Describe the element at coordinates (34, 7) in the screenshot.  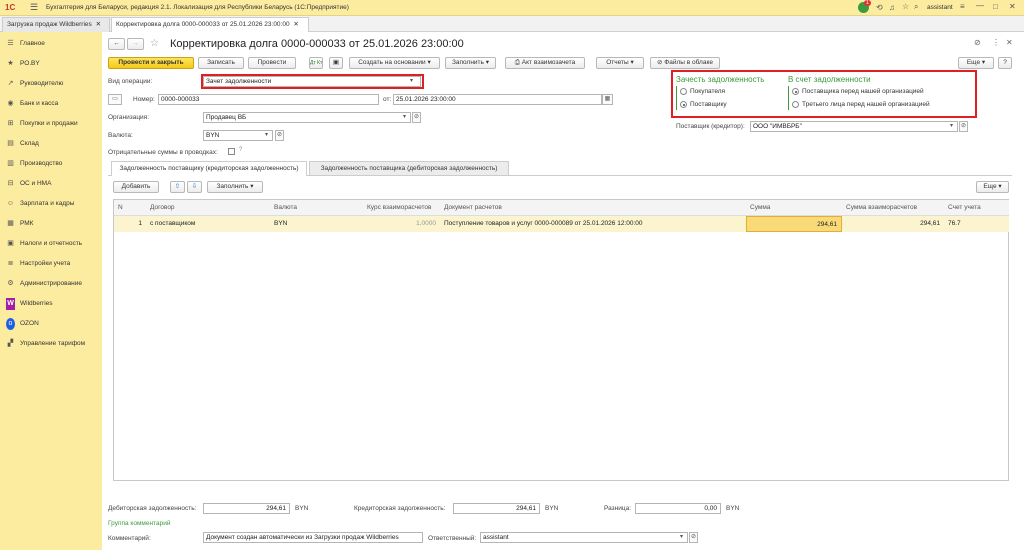
I see `main-menu-icon: ☰` at that location.